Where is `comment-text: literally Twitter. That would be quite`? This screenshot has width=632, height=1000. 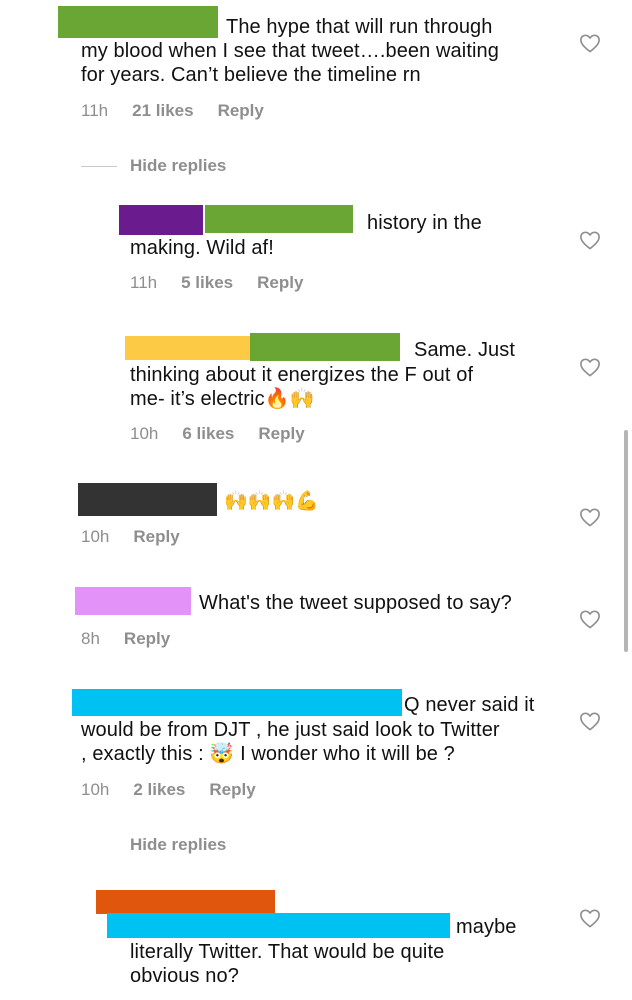 comment-text: literally Twitter. That would be quite is located at coordinates (287, 952).